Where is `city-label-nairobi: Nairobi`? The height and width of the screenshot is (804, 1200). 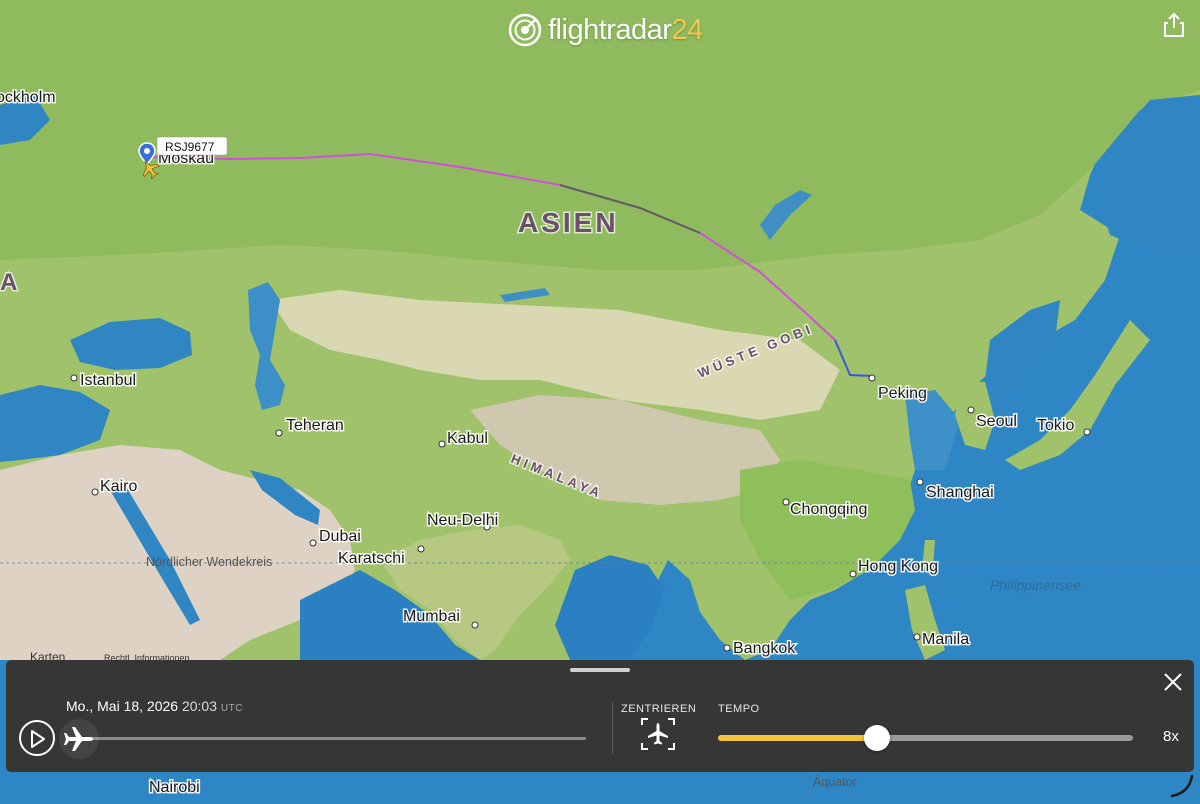
city-label-nairobi: Nairobi is located at coordinates (175, 788).